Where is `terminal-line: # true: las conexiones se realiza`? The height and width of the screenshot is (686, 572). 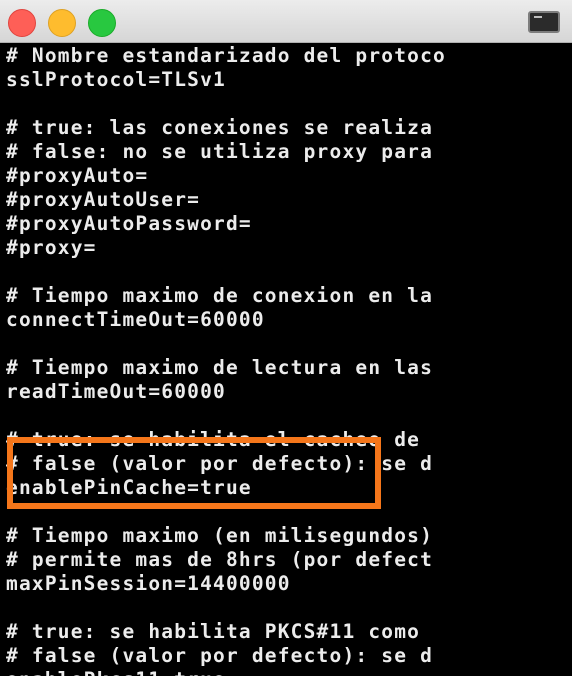
terminal-line: # true: las conexiones se realiza is located at coordinates (220, 127).